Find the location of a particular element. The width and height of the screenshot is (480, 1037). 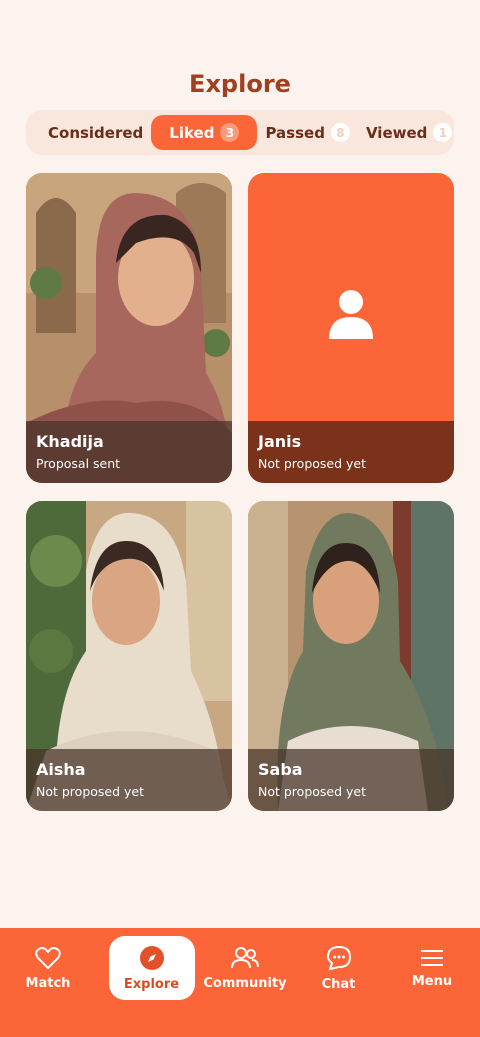

profile-card-janis: Janis Not proposed yet is located at coordinates (351, 328).